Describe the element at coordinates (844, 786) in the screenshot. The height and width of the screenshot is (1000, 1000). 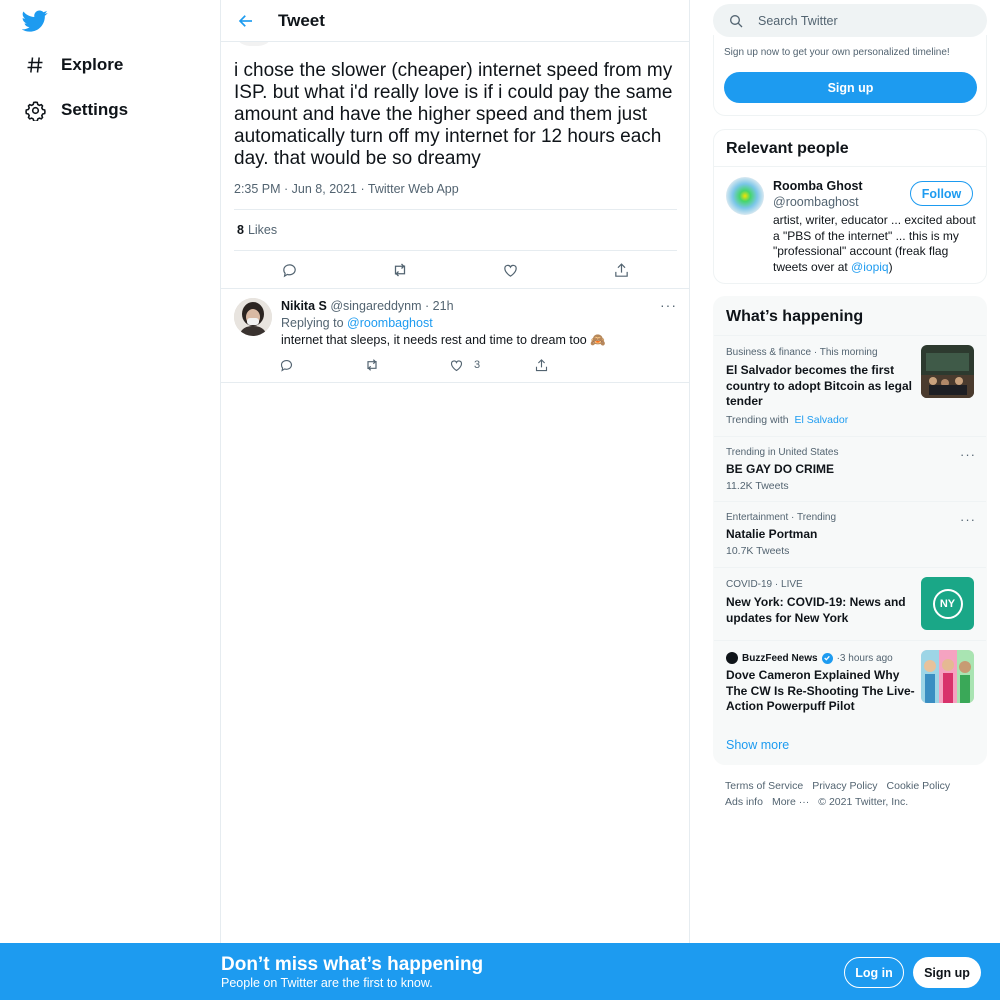
I see `footer-privacy-link: Privacy Policy` at that location.